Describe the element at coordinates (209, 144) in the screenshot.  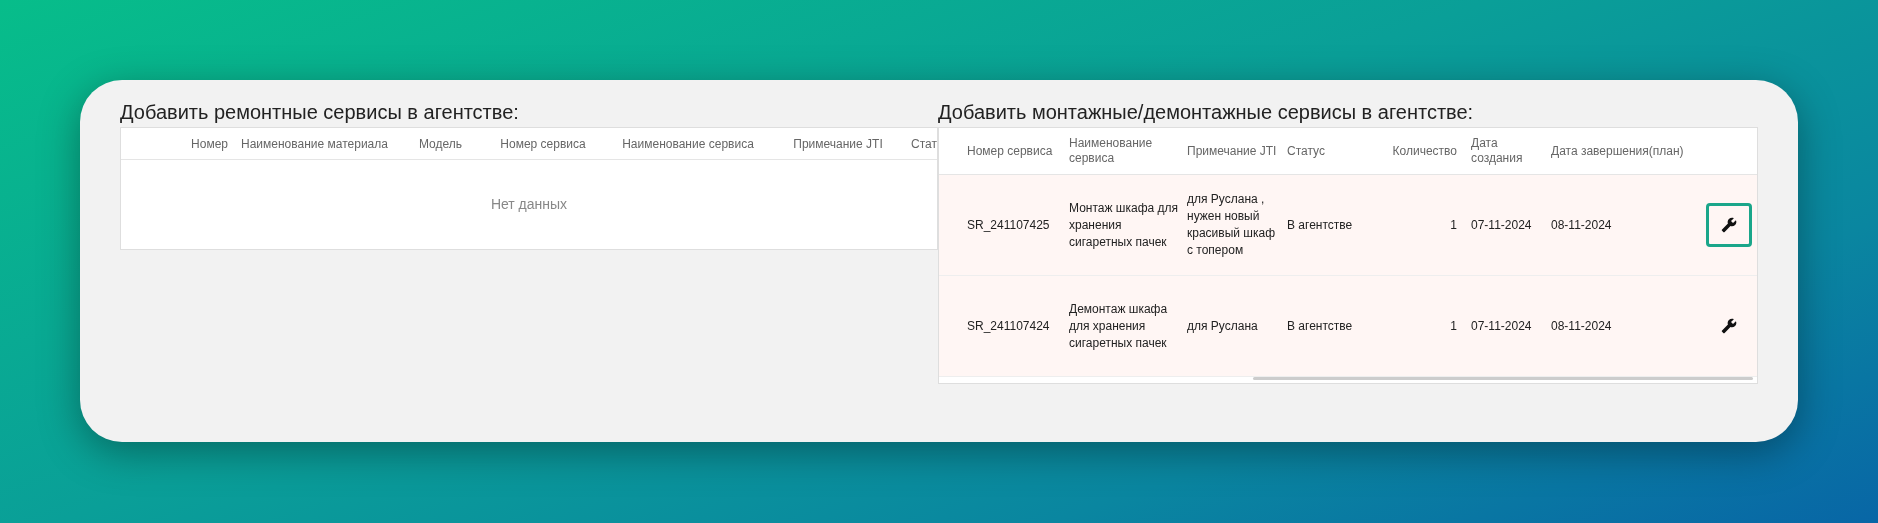
I see `column-header: Номер` at that location.